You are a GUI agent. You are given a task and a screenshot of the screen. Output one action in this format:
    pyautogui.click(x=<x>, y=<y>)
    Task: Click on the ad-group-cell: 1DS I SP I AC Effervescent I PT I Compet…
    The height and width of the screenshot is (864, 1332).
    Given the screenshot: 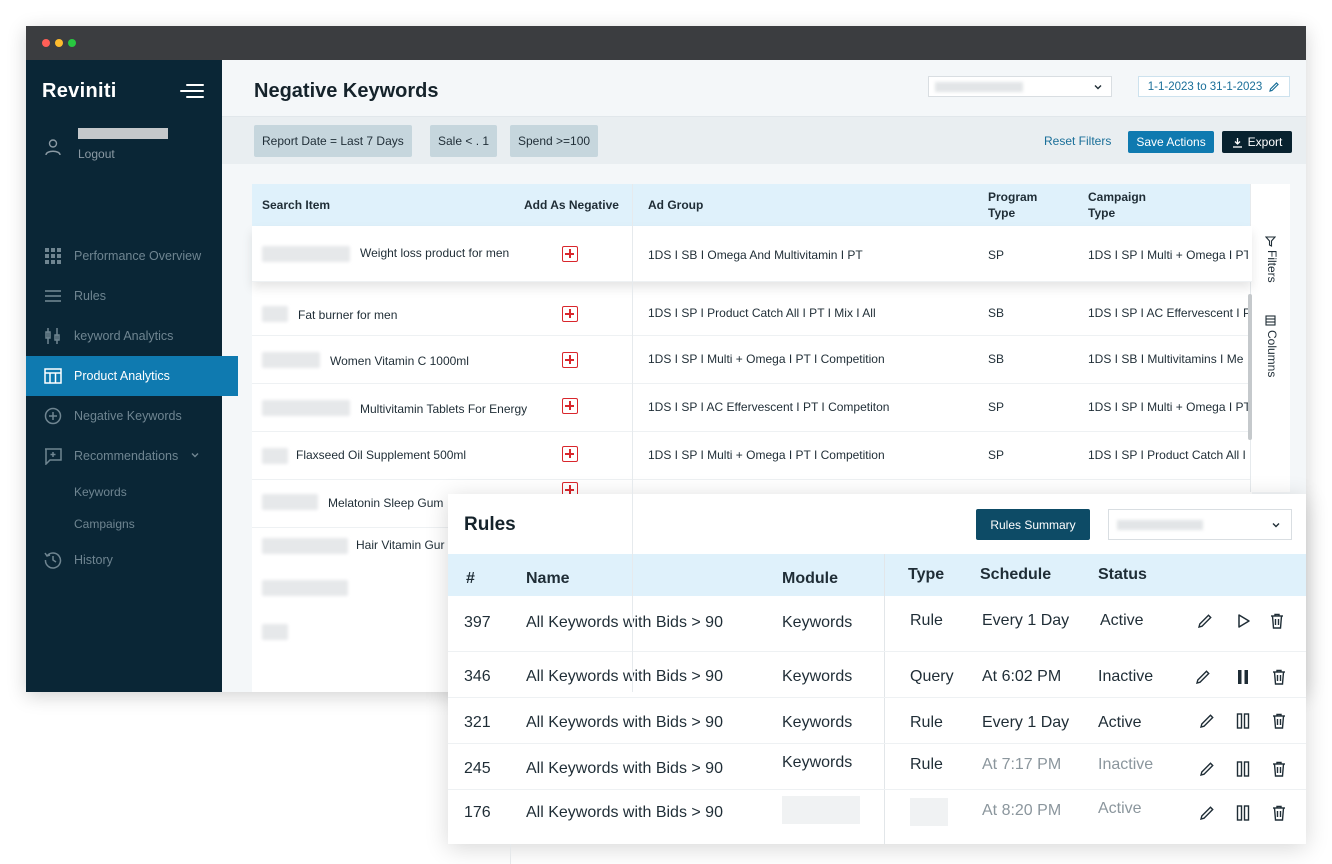 What is the action you would take?
    pyautogui.click(x=769, y=407)
    